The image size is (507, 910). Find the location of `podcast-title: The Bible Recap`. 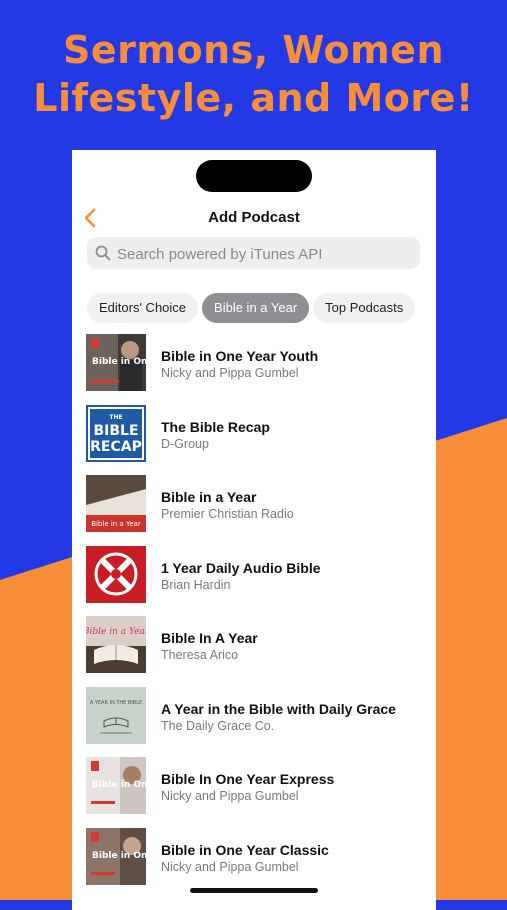

podcast-title: The Bible Recap is located at coordinates (215, 426).